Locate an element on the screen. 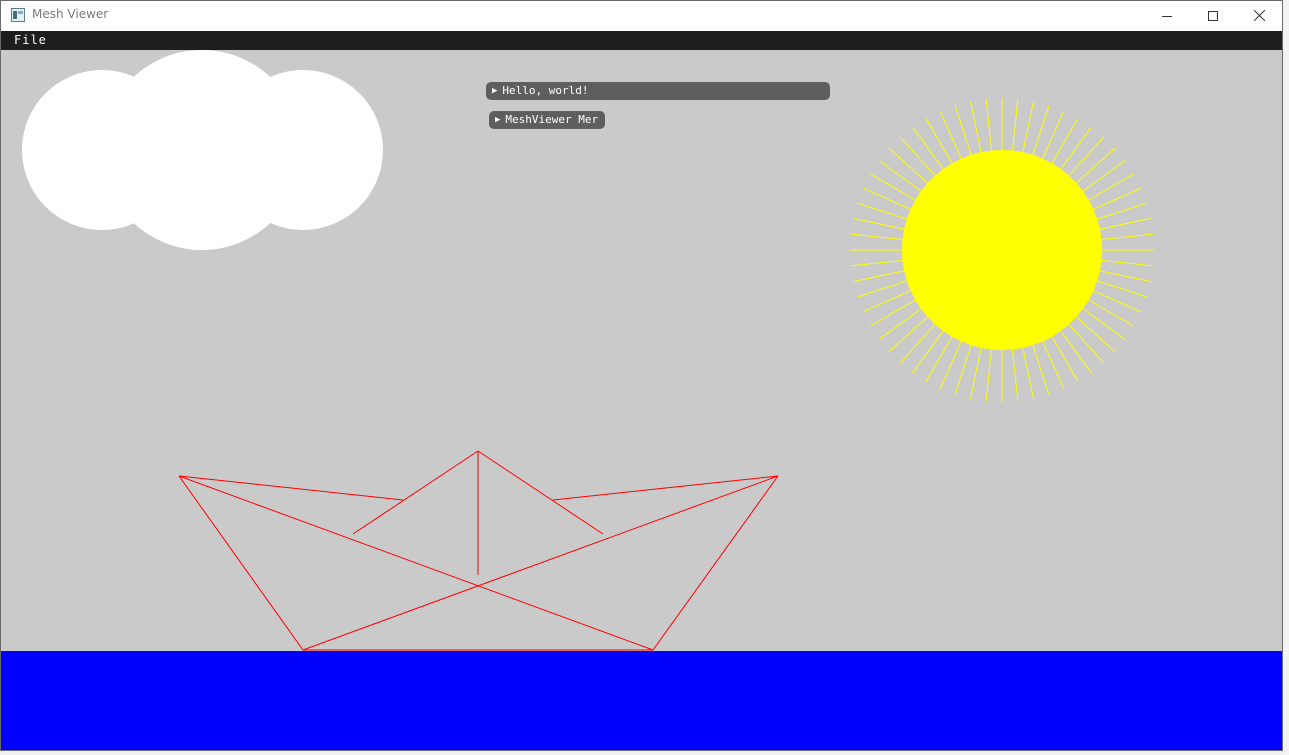 The height and width of the screenshot is (755, 1289). water is located at coordinates (641, 700).